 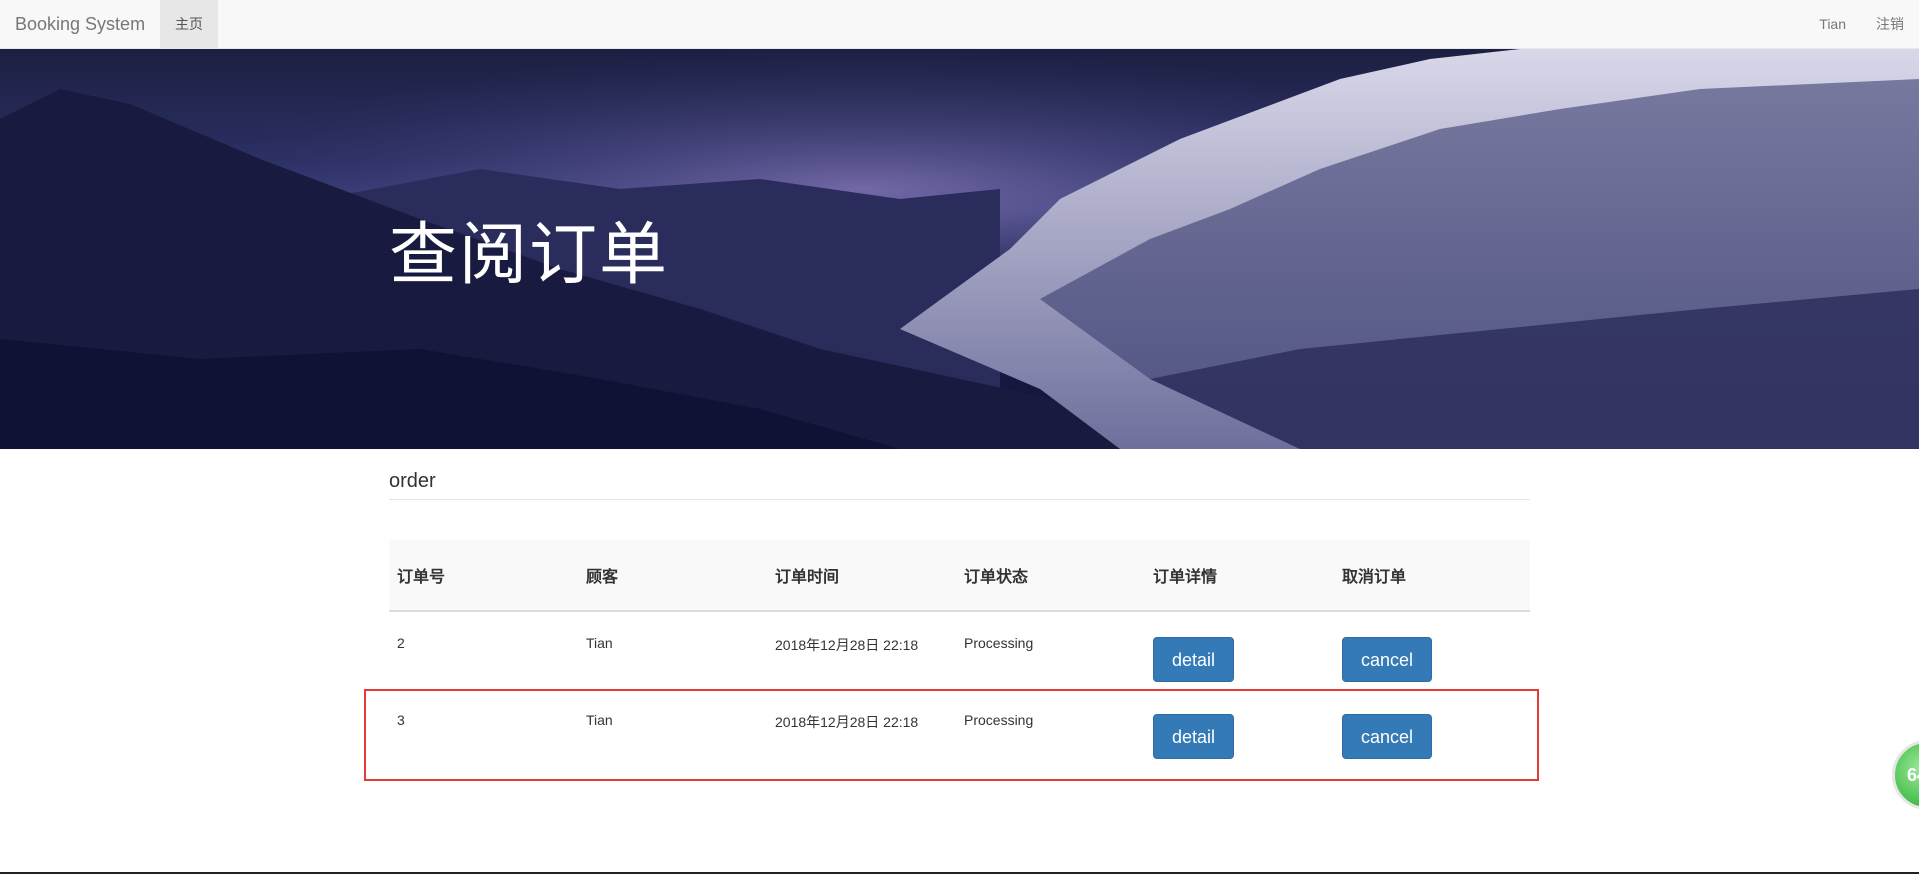 I want to click on nav-right-group: Tian 注销, so click(x=1861, y=24).